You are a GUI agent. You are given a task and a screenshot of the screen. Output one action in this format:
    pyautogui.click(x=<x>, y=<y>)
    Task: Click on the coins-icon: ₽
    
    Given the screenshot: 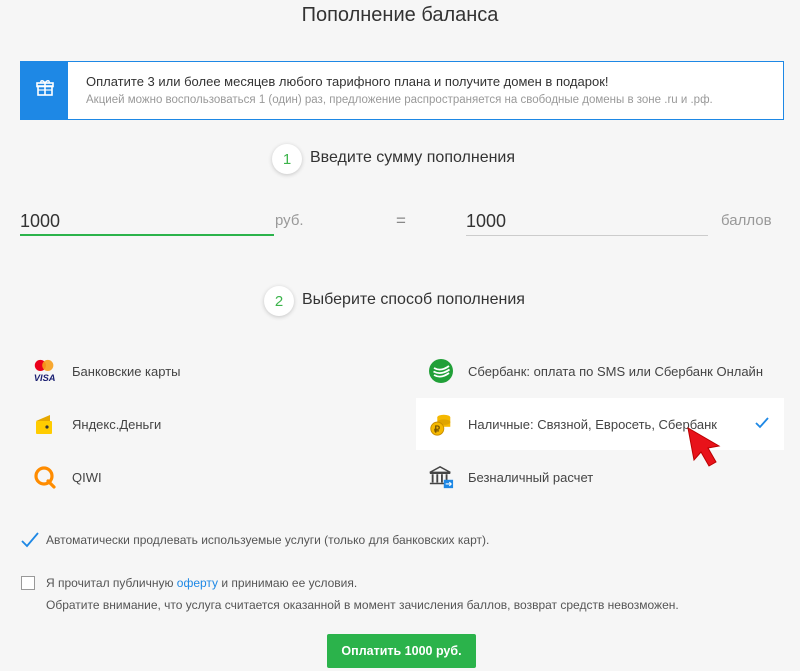 What is the action you would take?
    pyautogui.click(x=441, y=424)
    